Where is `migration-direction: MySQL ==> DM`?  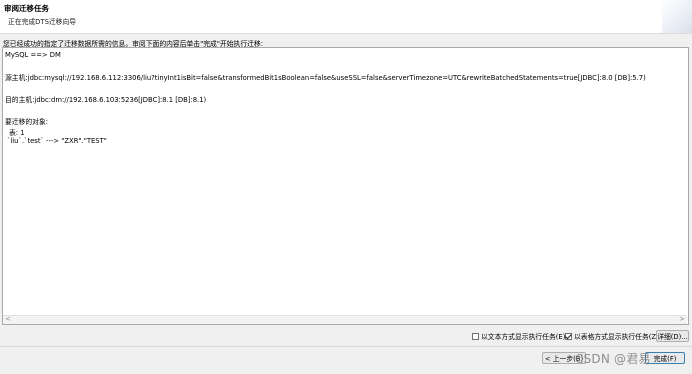
migration-direction: MySQL ==> DM is located at coordinates (33, 55).